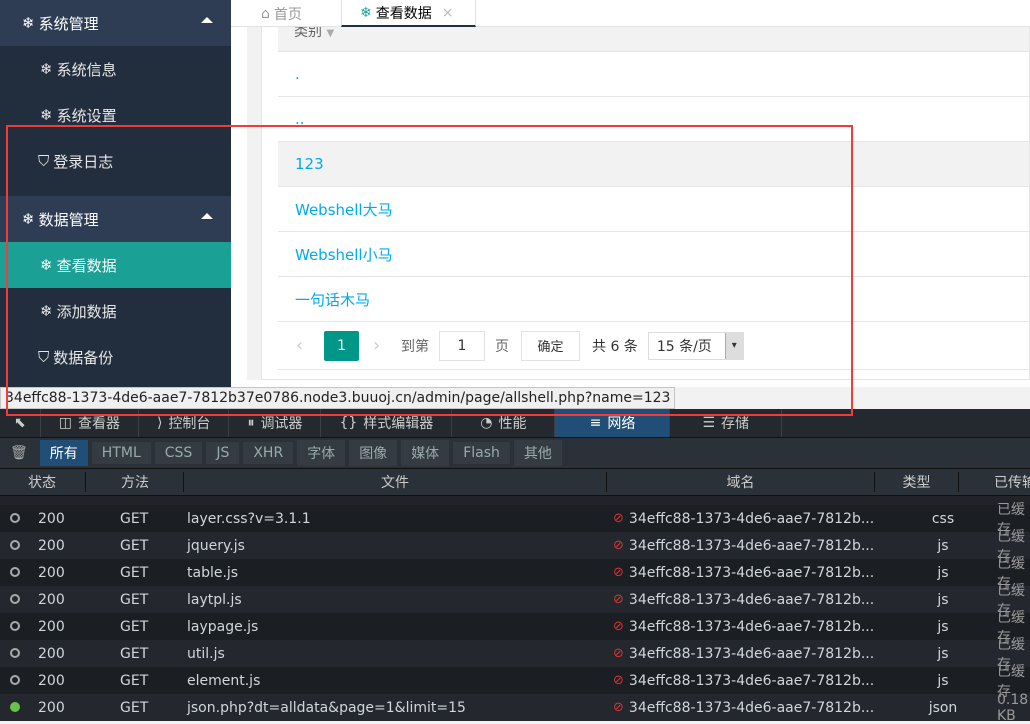 The image size is (1030, 724). Describe the element at coordinates (275, 423) in the screenshot. I see `tab-debugger: ⏸ 调试器` at that location.